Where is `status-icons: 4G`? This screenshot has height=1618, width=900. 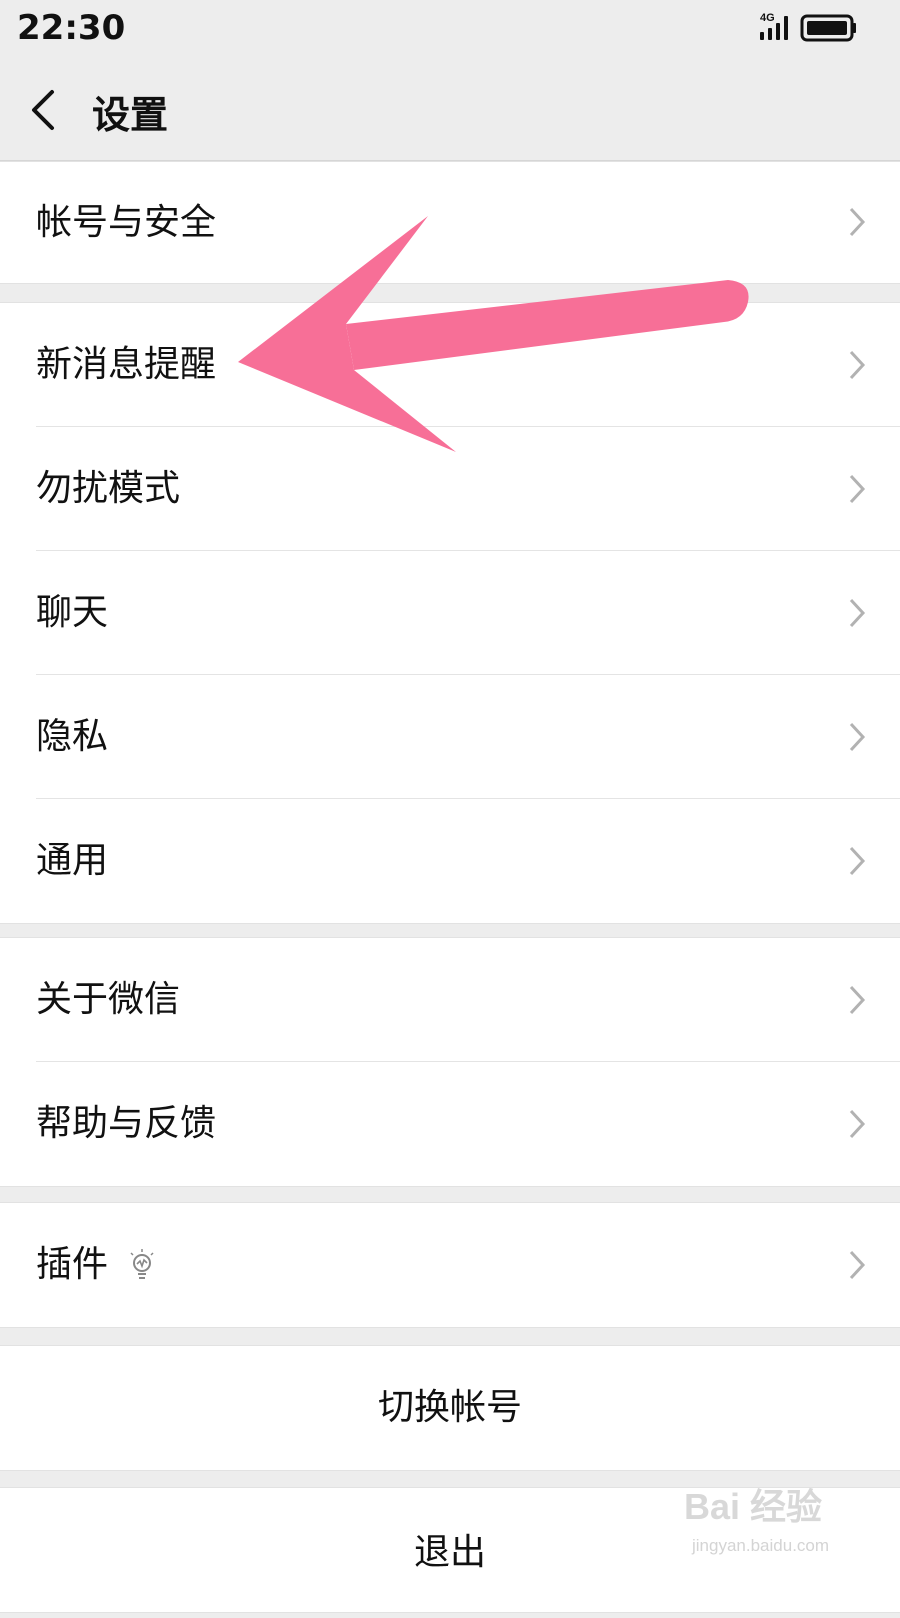 status-icons: 4G is located at coordinates (820, 28).